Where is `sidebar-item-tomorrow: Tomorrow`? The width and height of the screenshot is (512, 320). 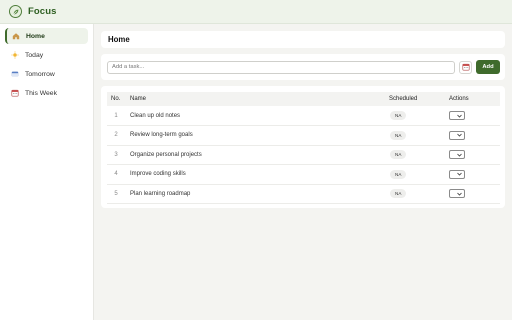
sidebar-item-tomorrow: Tomorrow is located at coordinates (46, 74).